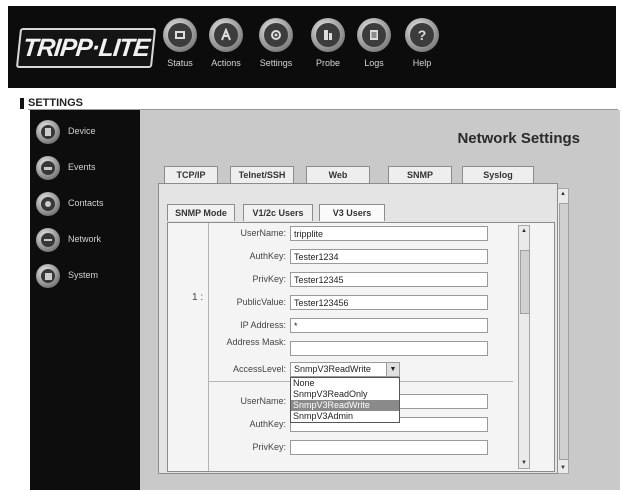 Image resolution: width=626 pixels, height=490 pixels. I want to click on nav-actions-label: Actions, so click(226, 63).